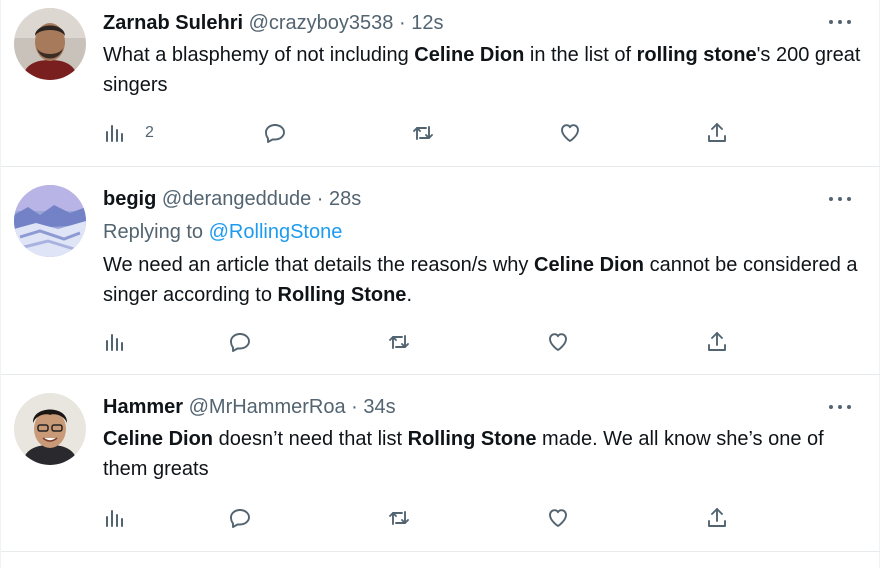  Describe the element at coordinates (310, 439) in the screenshot. I see `tweet-text-segment: doesn’t need that list` at that location.